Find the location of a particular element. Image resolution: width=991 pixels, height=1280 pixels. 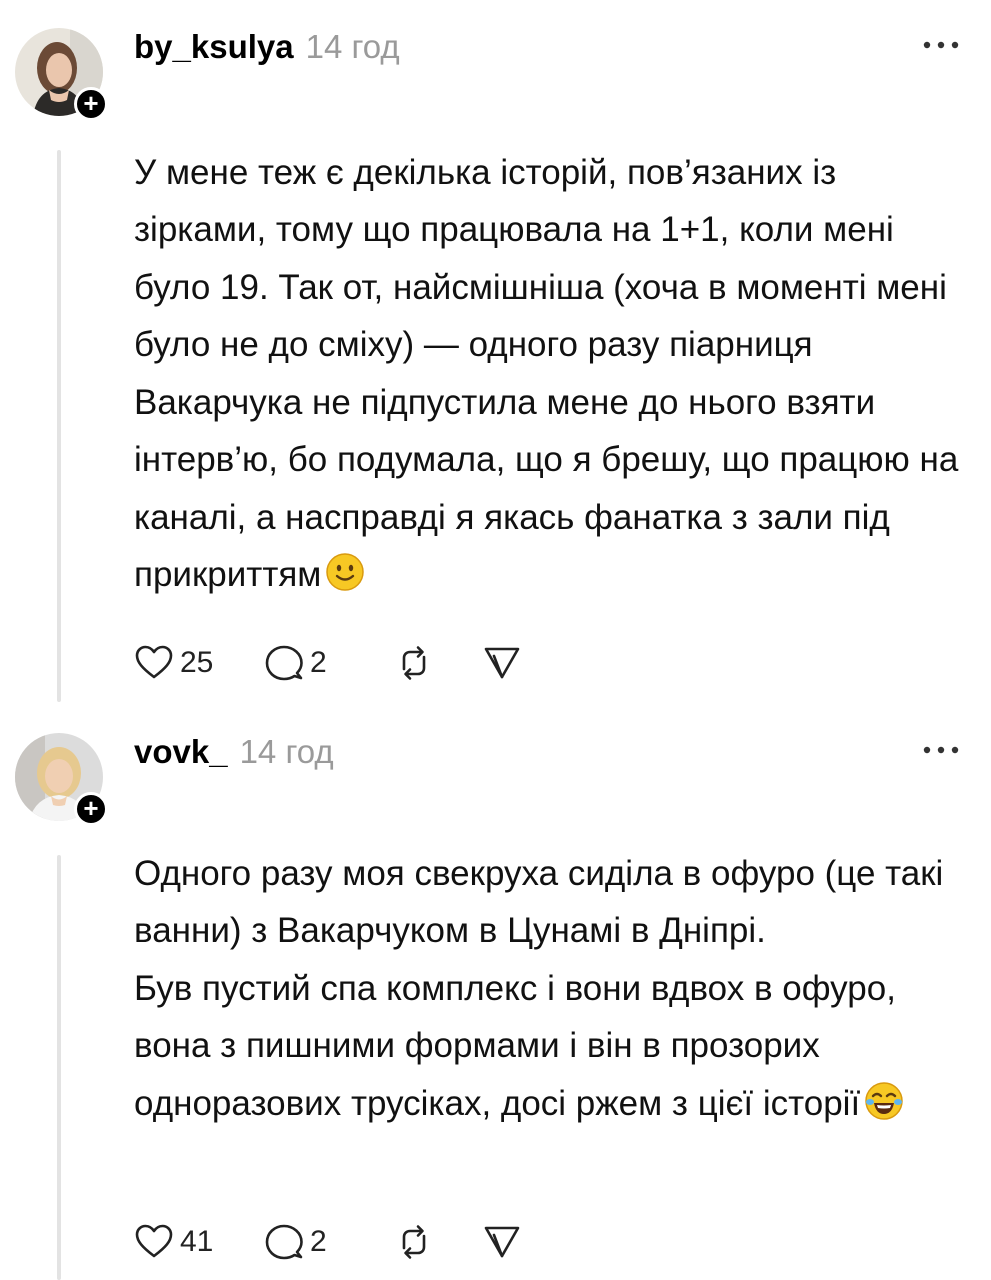

like-button: 25 is located at coordinates (175, 663).